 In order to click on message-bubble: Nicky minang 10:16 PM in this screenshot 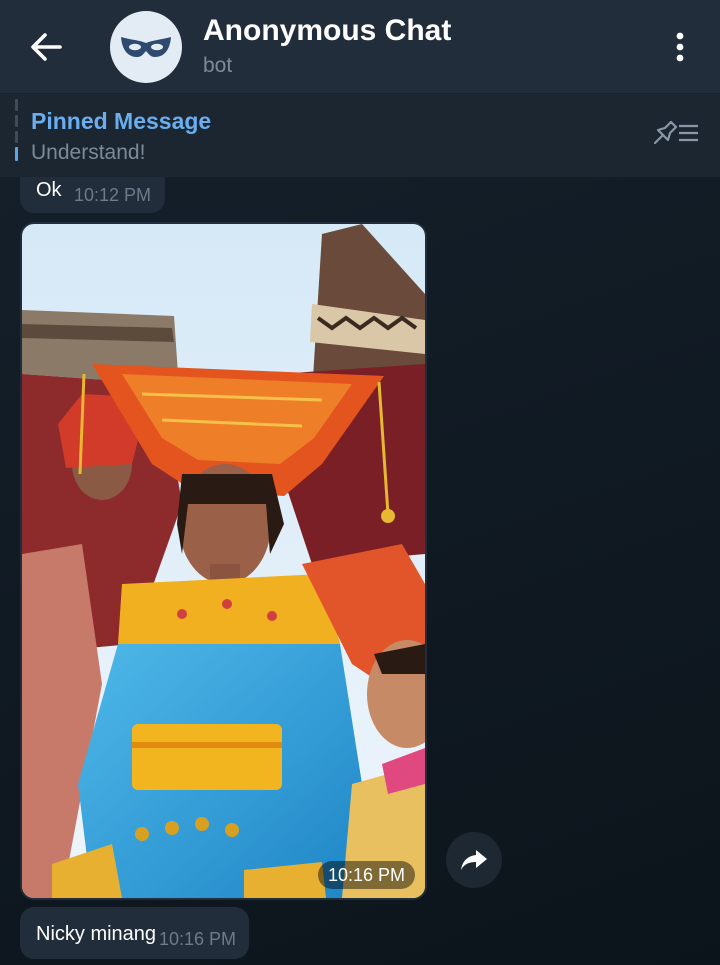, I will do `click(134, 933)`.